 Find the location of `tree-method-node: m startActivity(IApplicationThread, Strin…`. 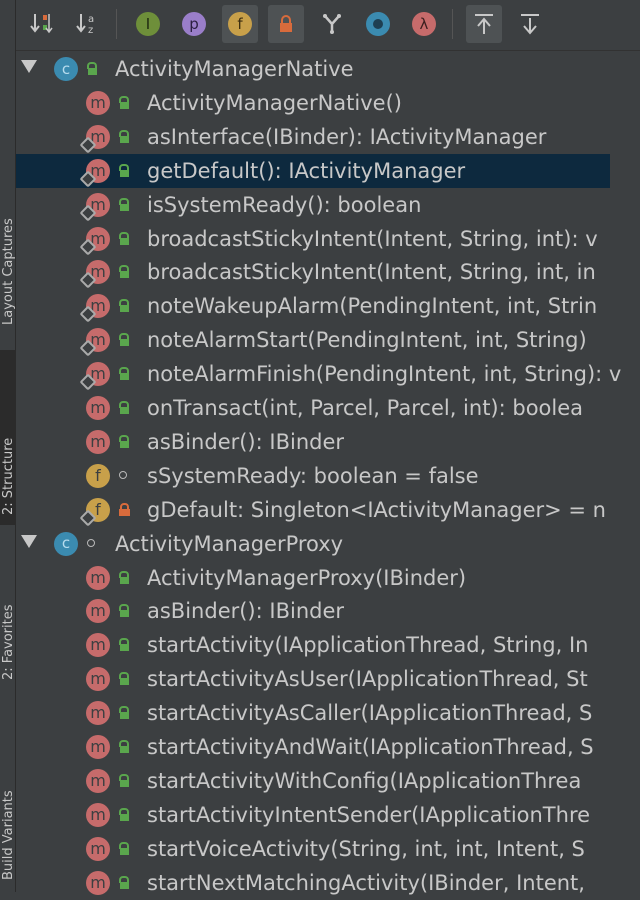

tree-method-node: m startActivity(IApplicationThread, Strin… is located at coordinates (328, 645).